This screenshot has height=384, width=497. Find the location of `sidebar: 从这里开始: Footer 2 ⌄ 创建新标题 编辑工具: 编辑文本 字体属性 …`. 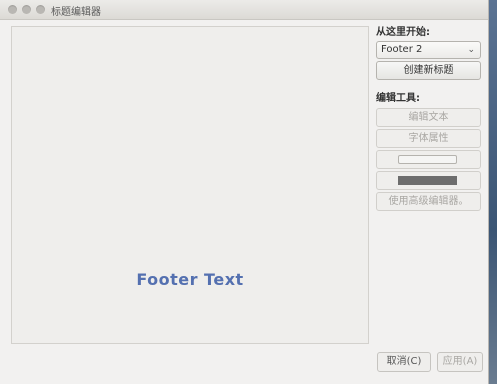

sidebar: 从这里开始: Footer 2 ⌄ 创建新标题 编辑工具: 编辑文本 字体属性 … is located at coordinates (428, 118).